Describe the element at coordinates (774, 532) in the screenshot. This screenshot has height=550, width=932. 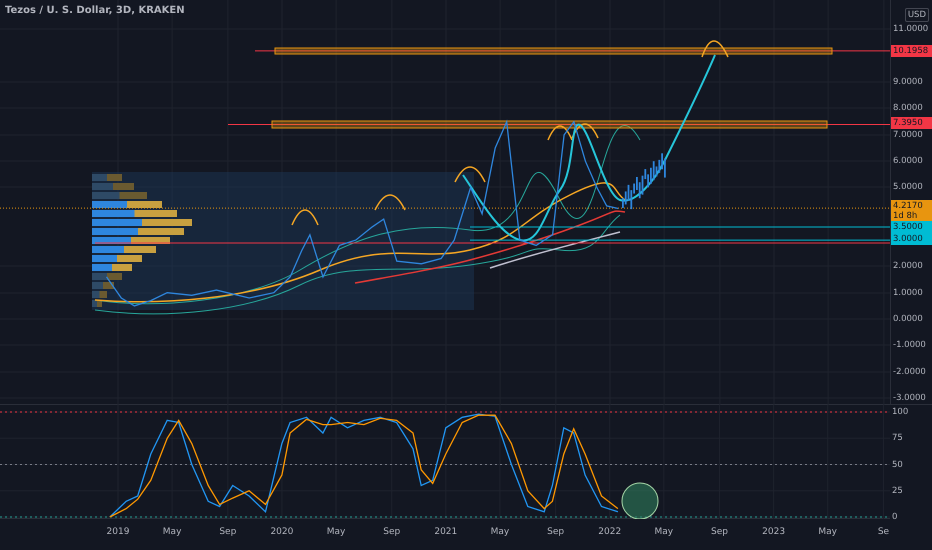
I see `time-axis-label: 2023` at that location.